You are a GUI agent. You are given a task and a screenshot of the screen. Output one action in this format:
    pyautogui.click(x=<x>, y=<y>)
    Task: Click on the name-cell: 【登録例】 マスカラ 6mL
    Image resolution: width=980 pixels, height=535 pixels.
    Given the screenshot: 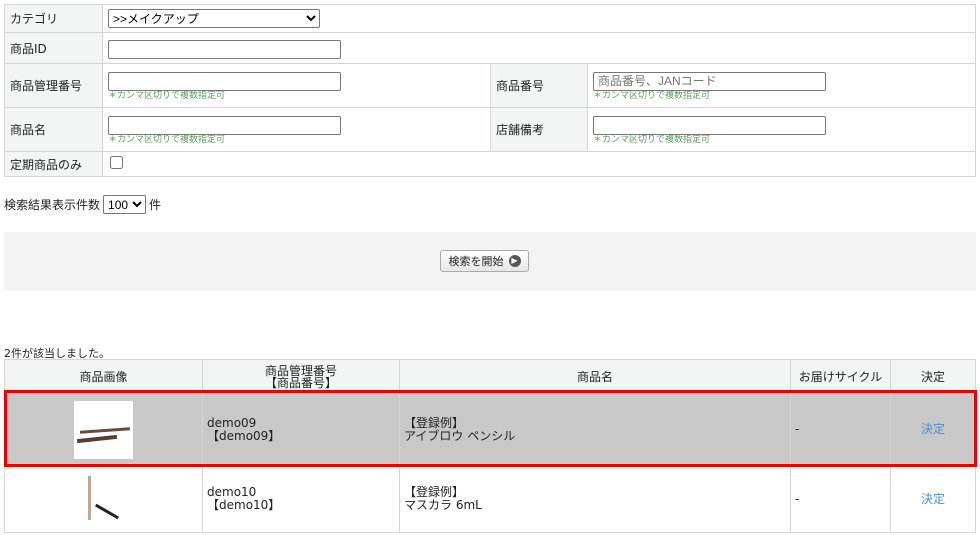 What is the action you would take?
    pyautogui.click(x=595, y=499)
    